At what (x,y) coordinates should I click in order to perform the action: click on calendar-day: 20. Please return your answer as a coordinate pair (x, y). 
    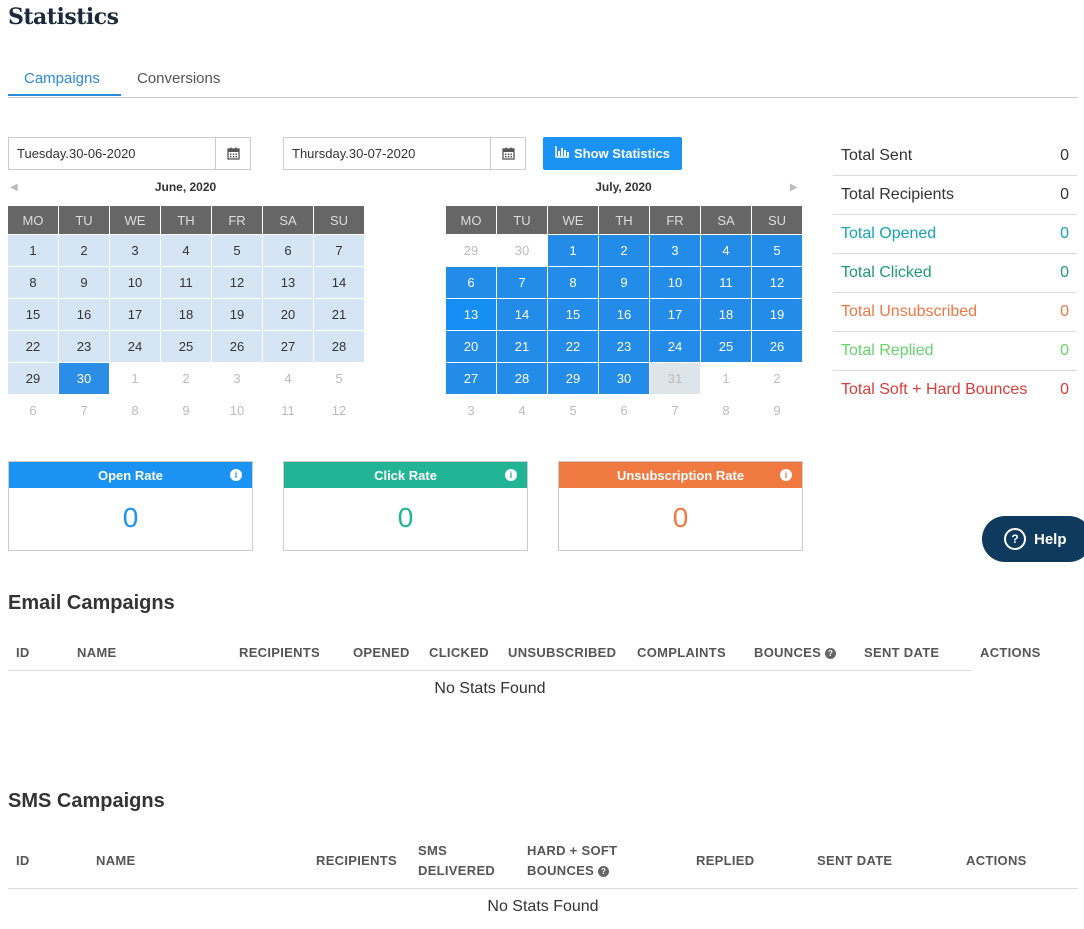
    Looking at the image, I should click on (288, 314).